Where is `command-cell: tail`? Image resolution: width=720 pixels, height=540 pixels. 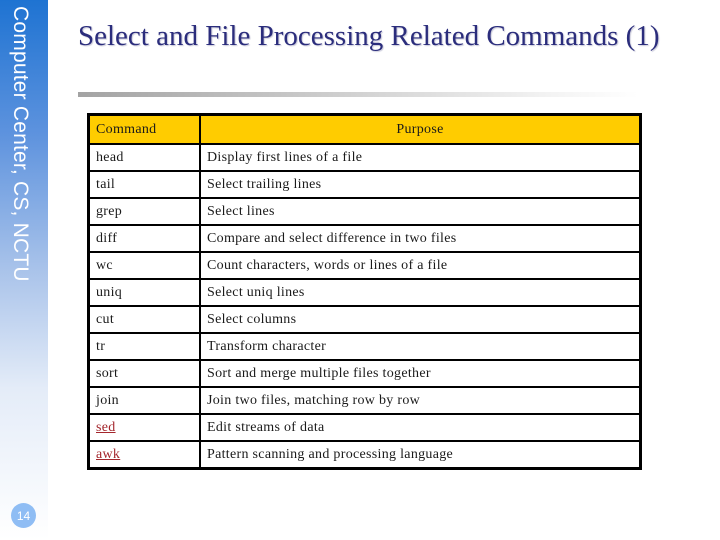 command-cell: tail is located at coordinates (144, 184).